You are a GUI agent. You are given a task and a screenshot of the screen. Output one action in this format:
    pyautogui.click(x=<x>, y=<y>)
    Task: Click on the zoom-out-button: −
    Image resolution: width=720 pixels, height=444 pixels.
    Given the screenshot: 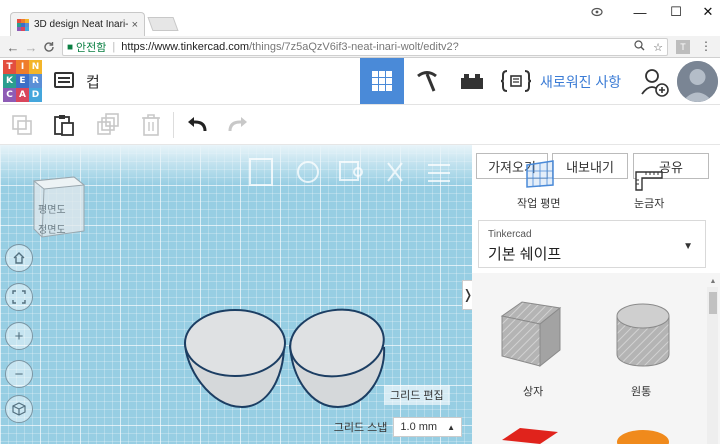 What is the action you would take?
    pyautogui.click(x=19, y=374)
    